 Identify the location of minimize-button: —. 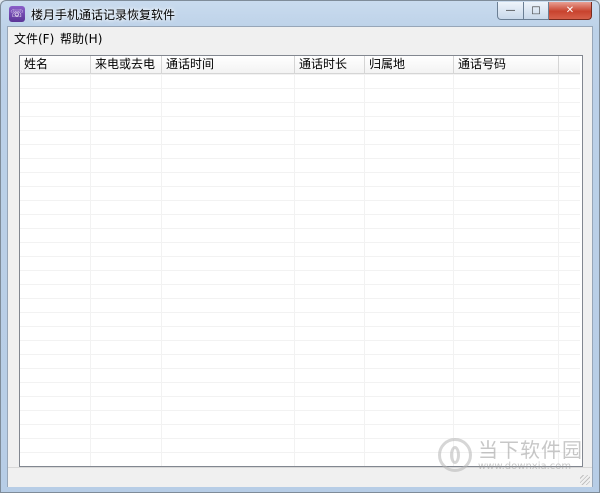
(510, 11).